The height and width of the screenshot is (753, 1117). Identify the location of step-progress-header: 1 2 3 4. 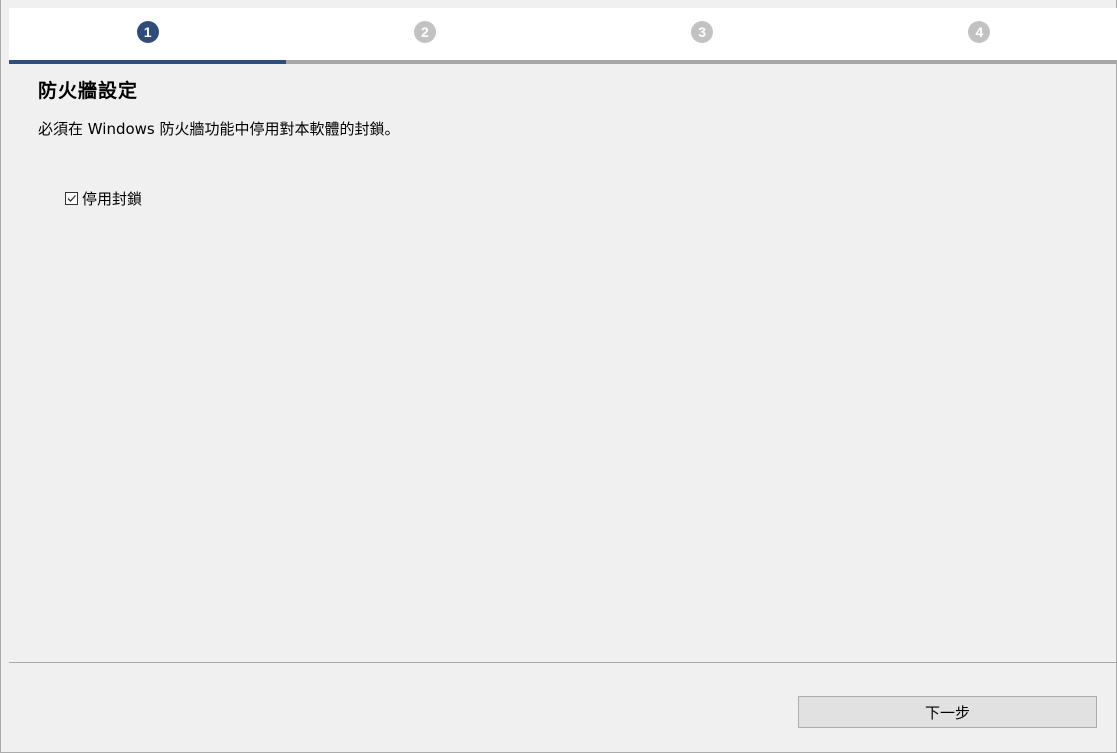
(563, 36).